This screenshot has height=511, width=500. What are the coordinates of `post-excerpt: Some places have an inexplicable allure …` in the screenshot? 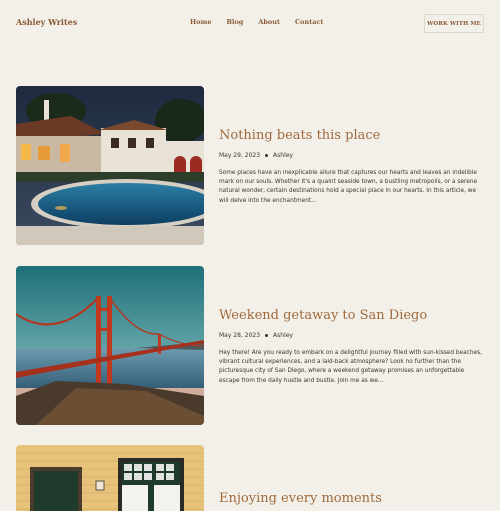 It's located at (348, 187).